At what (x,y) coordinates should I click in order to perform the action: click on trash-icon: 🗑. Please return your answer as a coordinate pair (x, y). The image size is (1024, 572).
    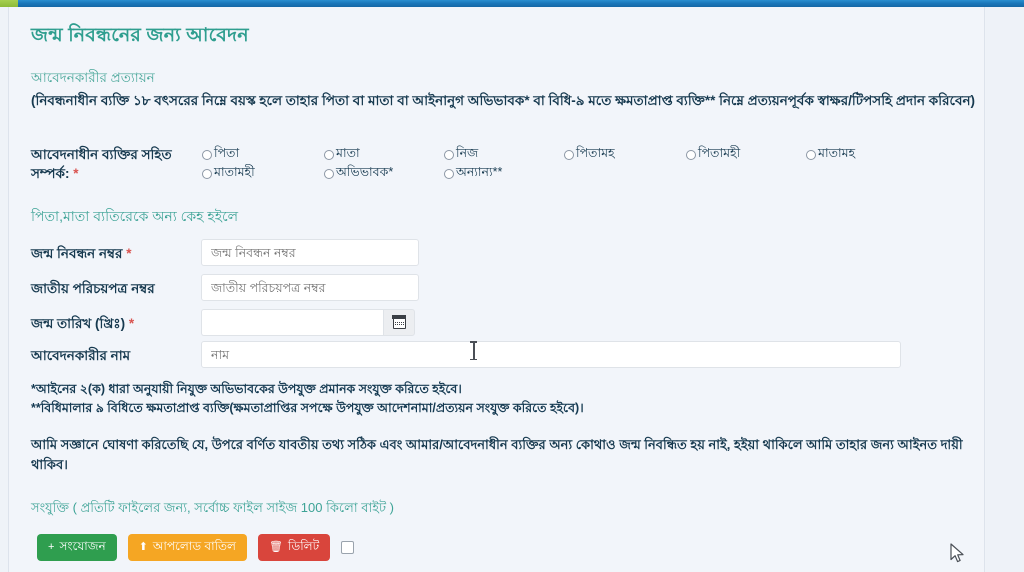
    Looking at the image, I should click on (275, 547).